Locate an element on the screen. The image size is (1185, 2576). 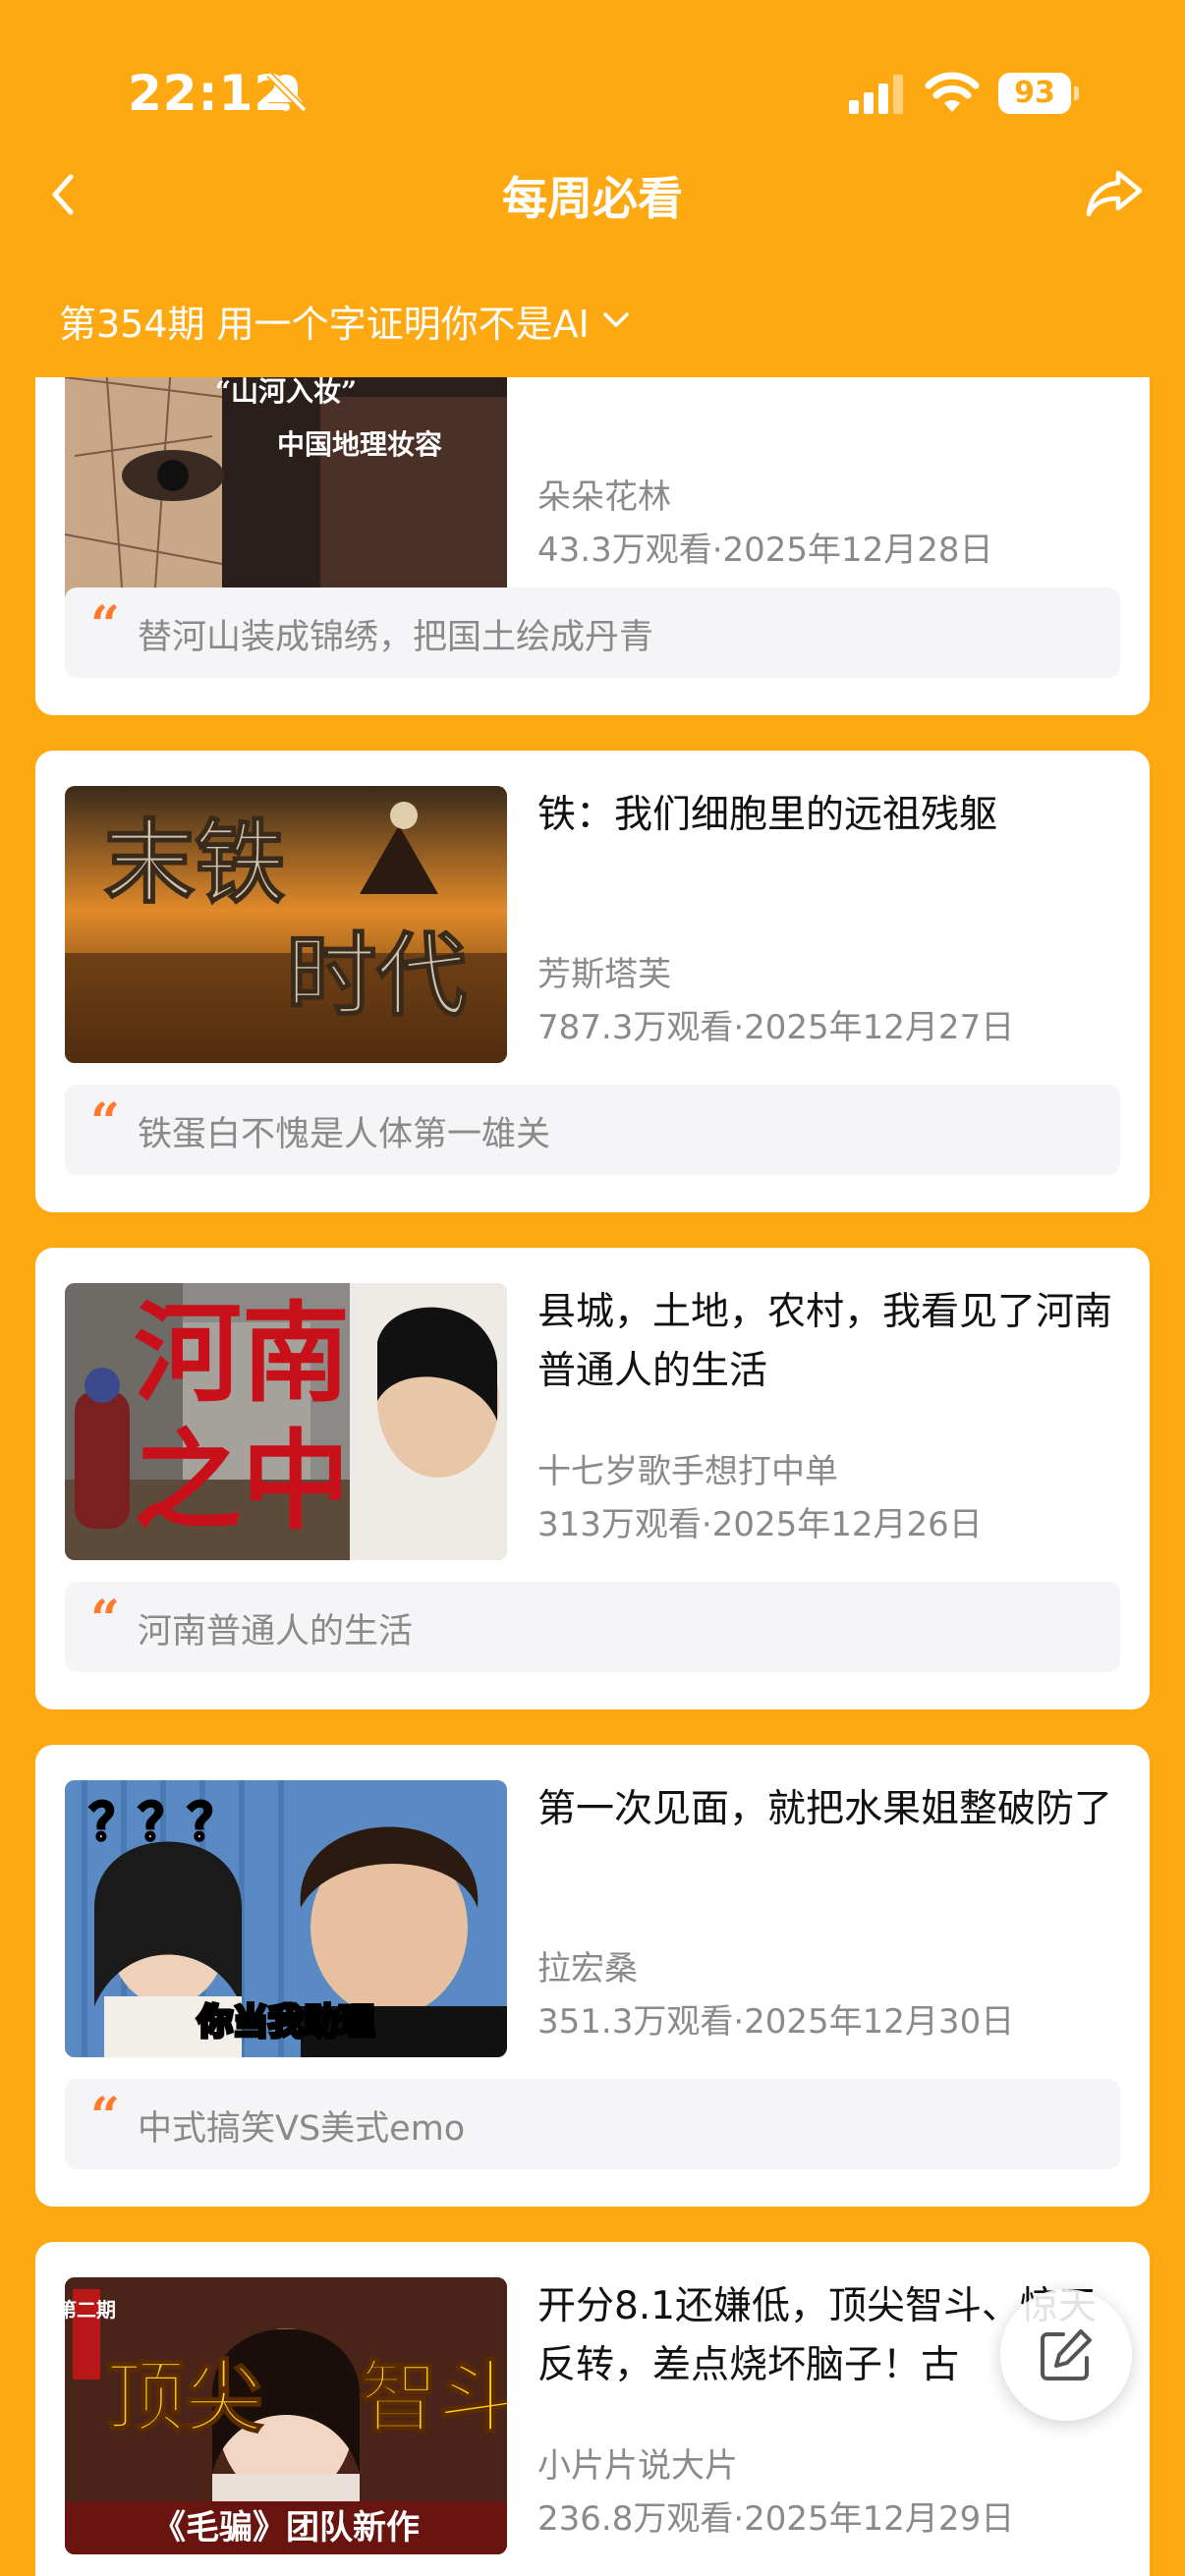
video-author: 拉宏桑 is located at coordinates (588, 1965).